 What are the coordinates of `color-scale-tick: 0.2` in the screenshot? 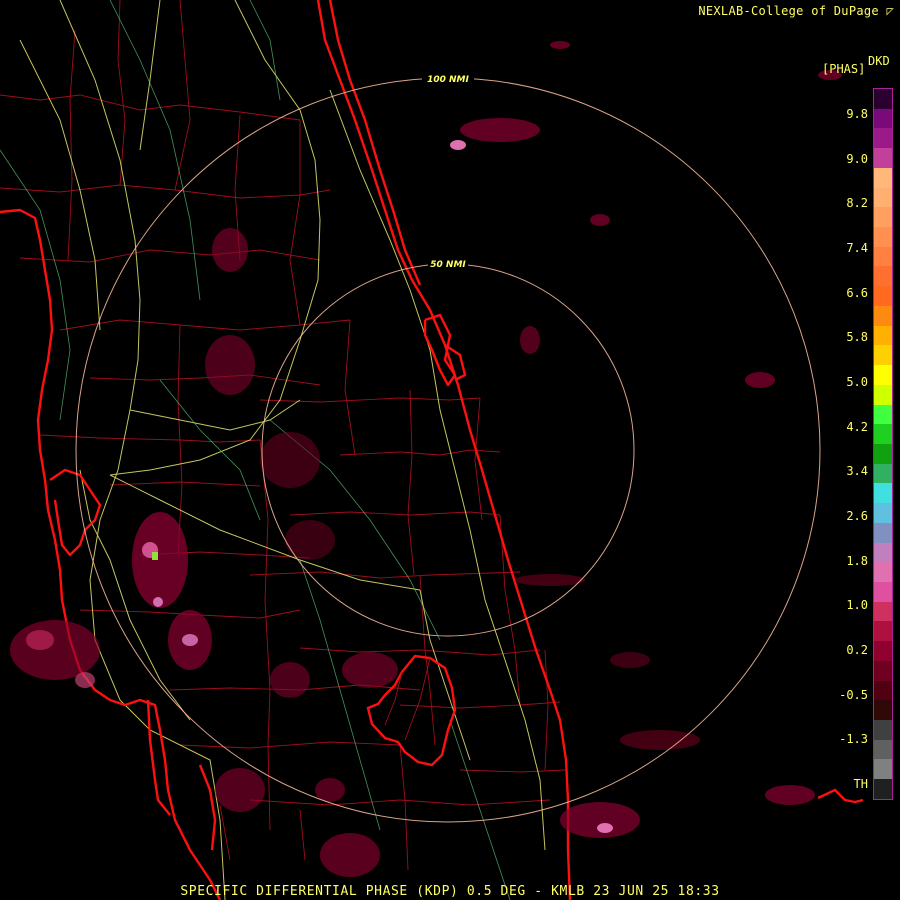 It's located at (857, 650).